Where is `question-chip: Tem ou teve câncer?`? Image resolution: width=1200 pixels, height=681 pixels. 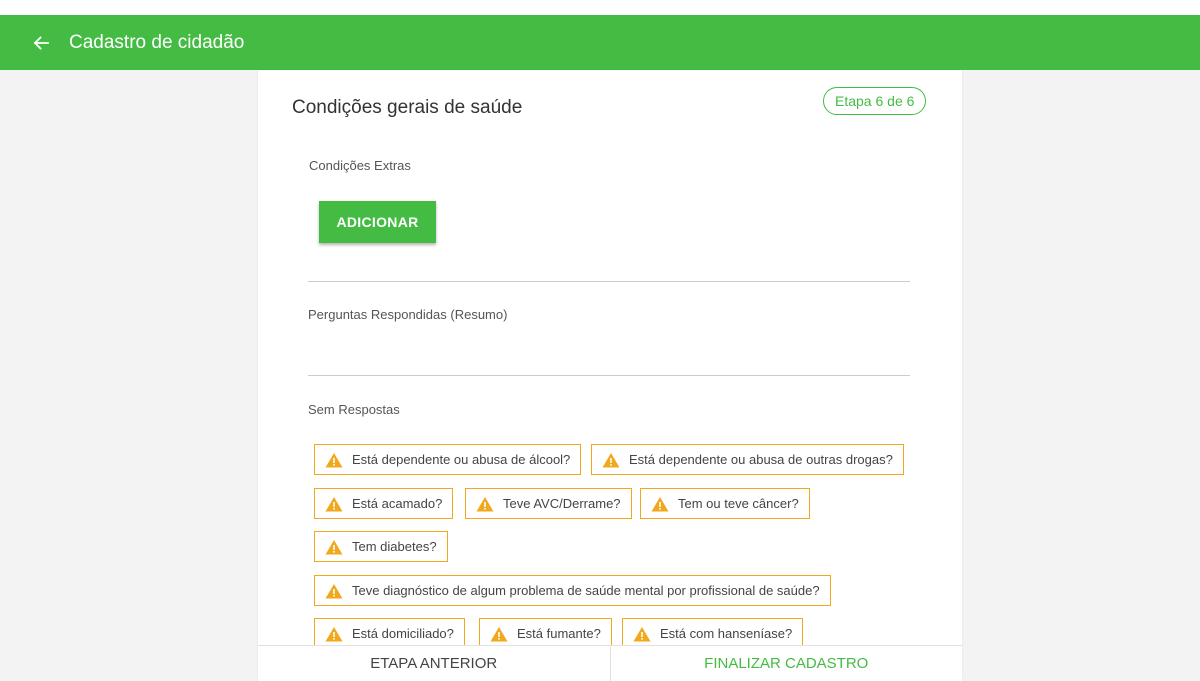
question-chip: Tem ou teve câncer? is located at coordinates (725, 503).